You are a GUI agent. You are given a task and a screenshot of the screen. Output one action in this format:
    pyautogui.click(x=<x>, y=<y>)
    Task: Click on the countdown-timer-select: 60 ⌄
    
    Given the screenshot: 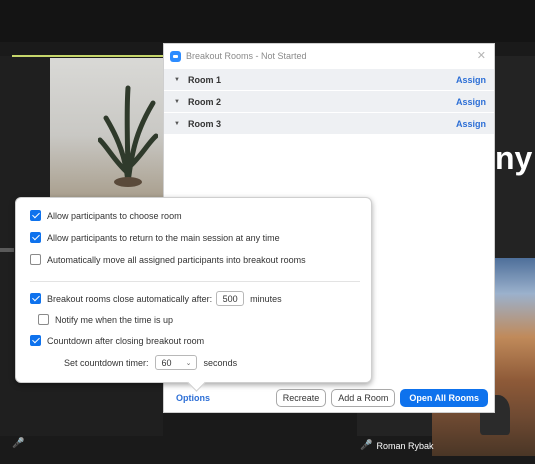 What is the action you would take?
    pyautogui.click(x=175, y=362)
    